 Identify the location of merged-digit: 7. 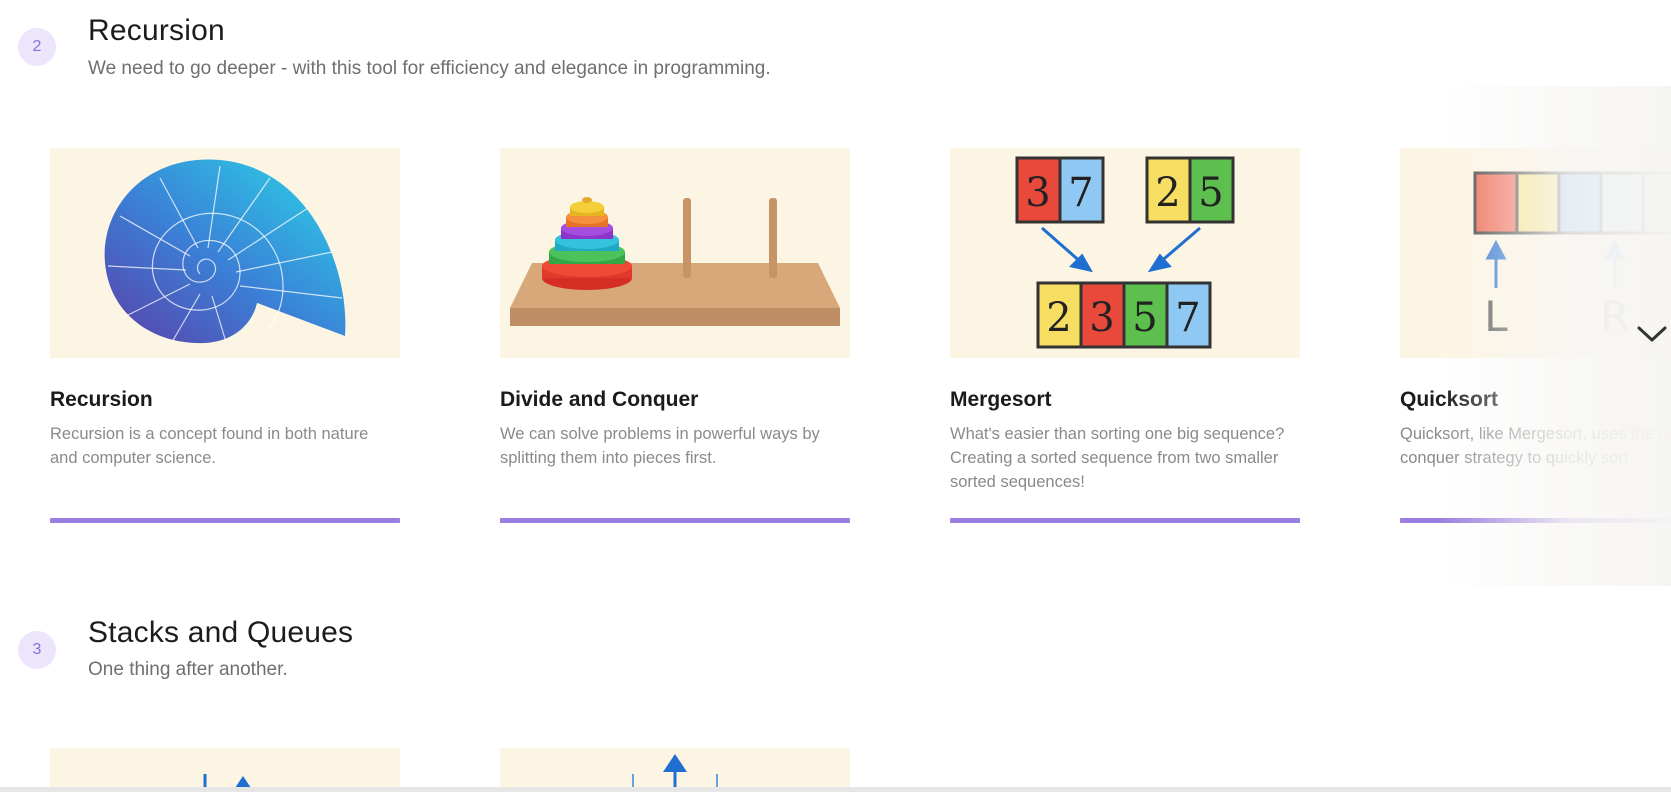
(1187, 318).